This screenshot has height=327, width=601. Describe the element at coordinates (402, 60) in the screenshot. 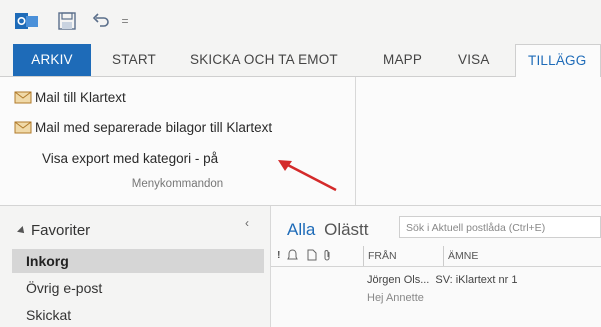

I see `tab-mapp: MAPP` at that location.